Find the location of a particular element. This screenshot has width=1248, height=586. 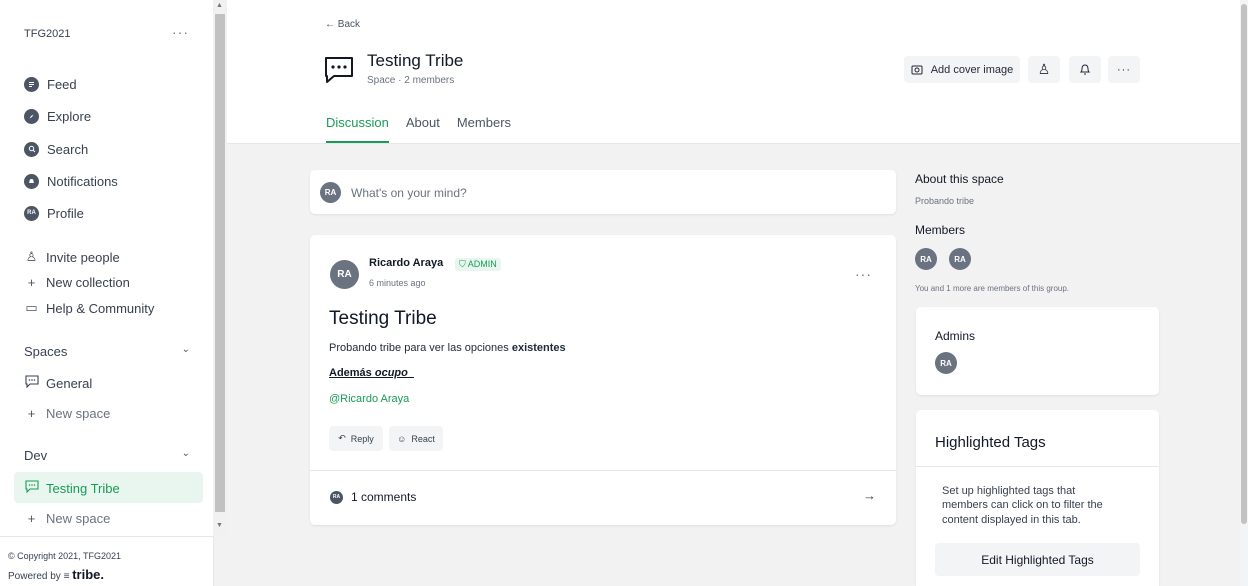

admin-avatar: RA is located at coordinates (946, 363).